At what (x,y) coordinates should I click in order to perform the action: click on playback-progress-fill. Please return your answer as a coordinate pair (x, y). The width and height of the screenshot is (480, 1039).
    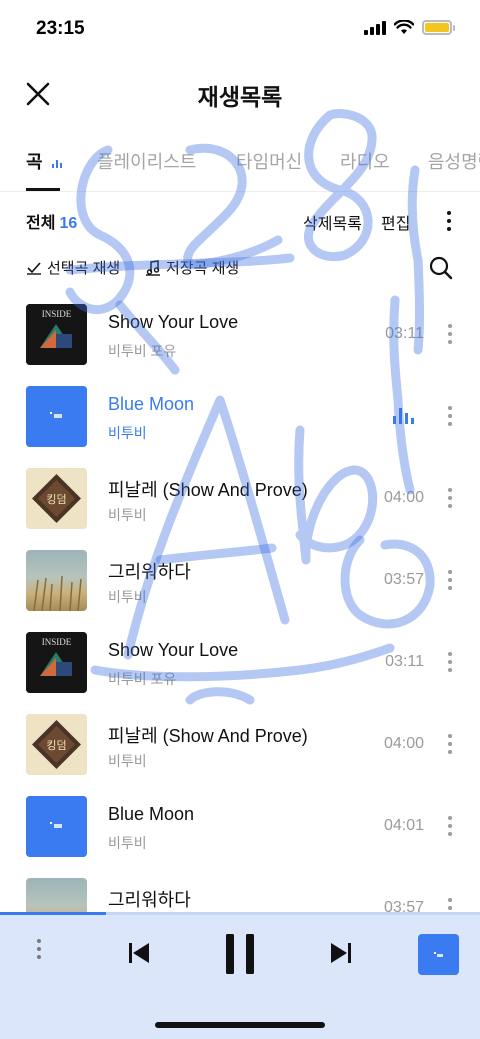
    Looking at the image, I should click on (53, 913).